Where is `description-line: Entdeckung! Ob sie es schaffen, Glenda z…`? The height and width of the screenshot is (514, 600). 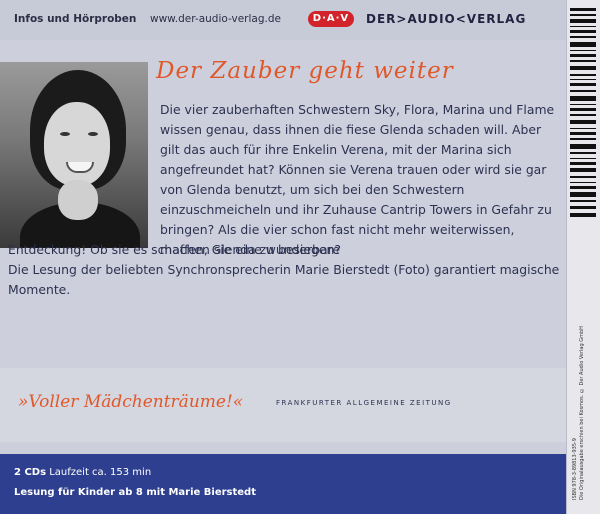
description-line: Entdeckung! Ob sie es schaffen, Glenda z… is located at coordinates (174, 249).